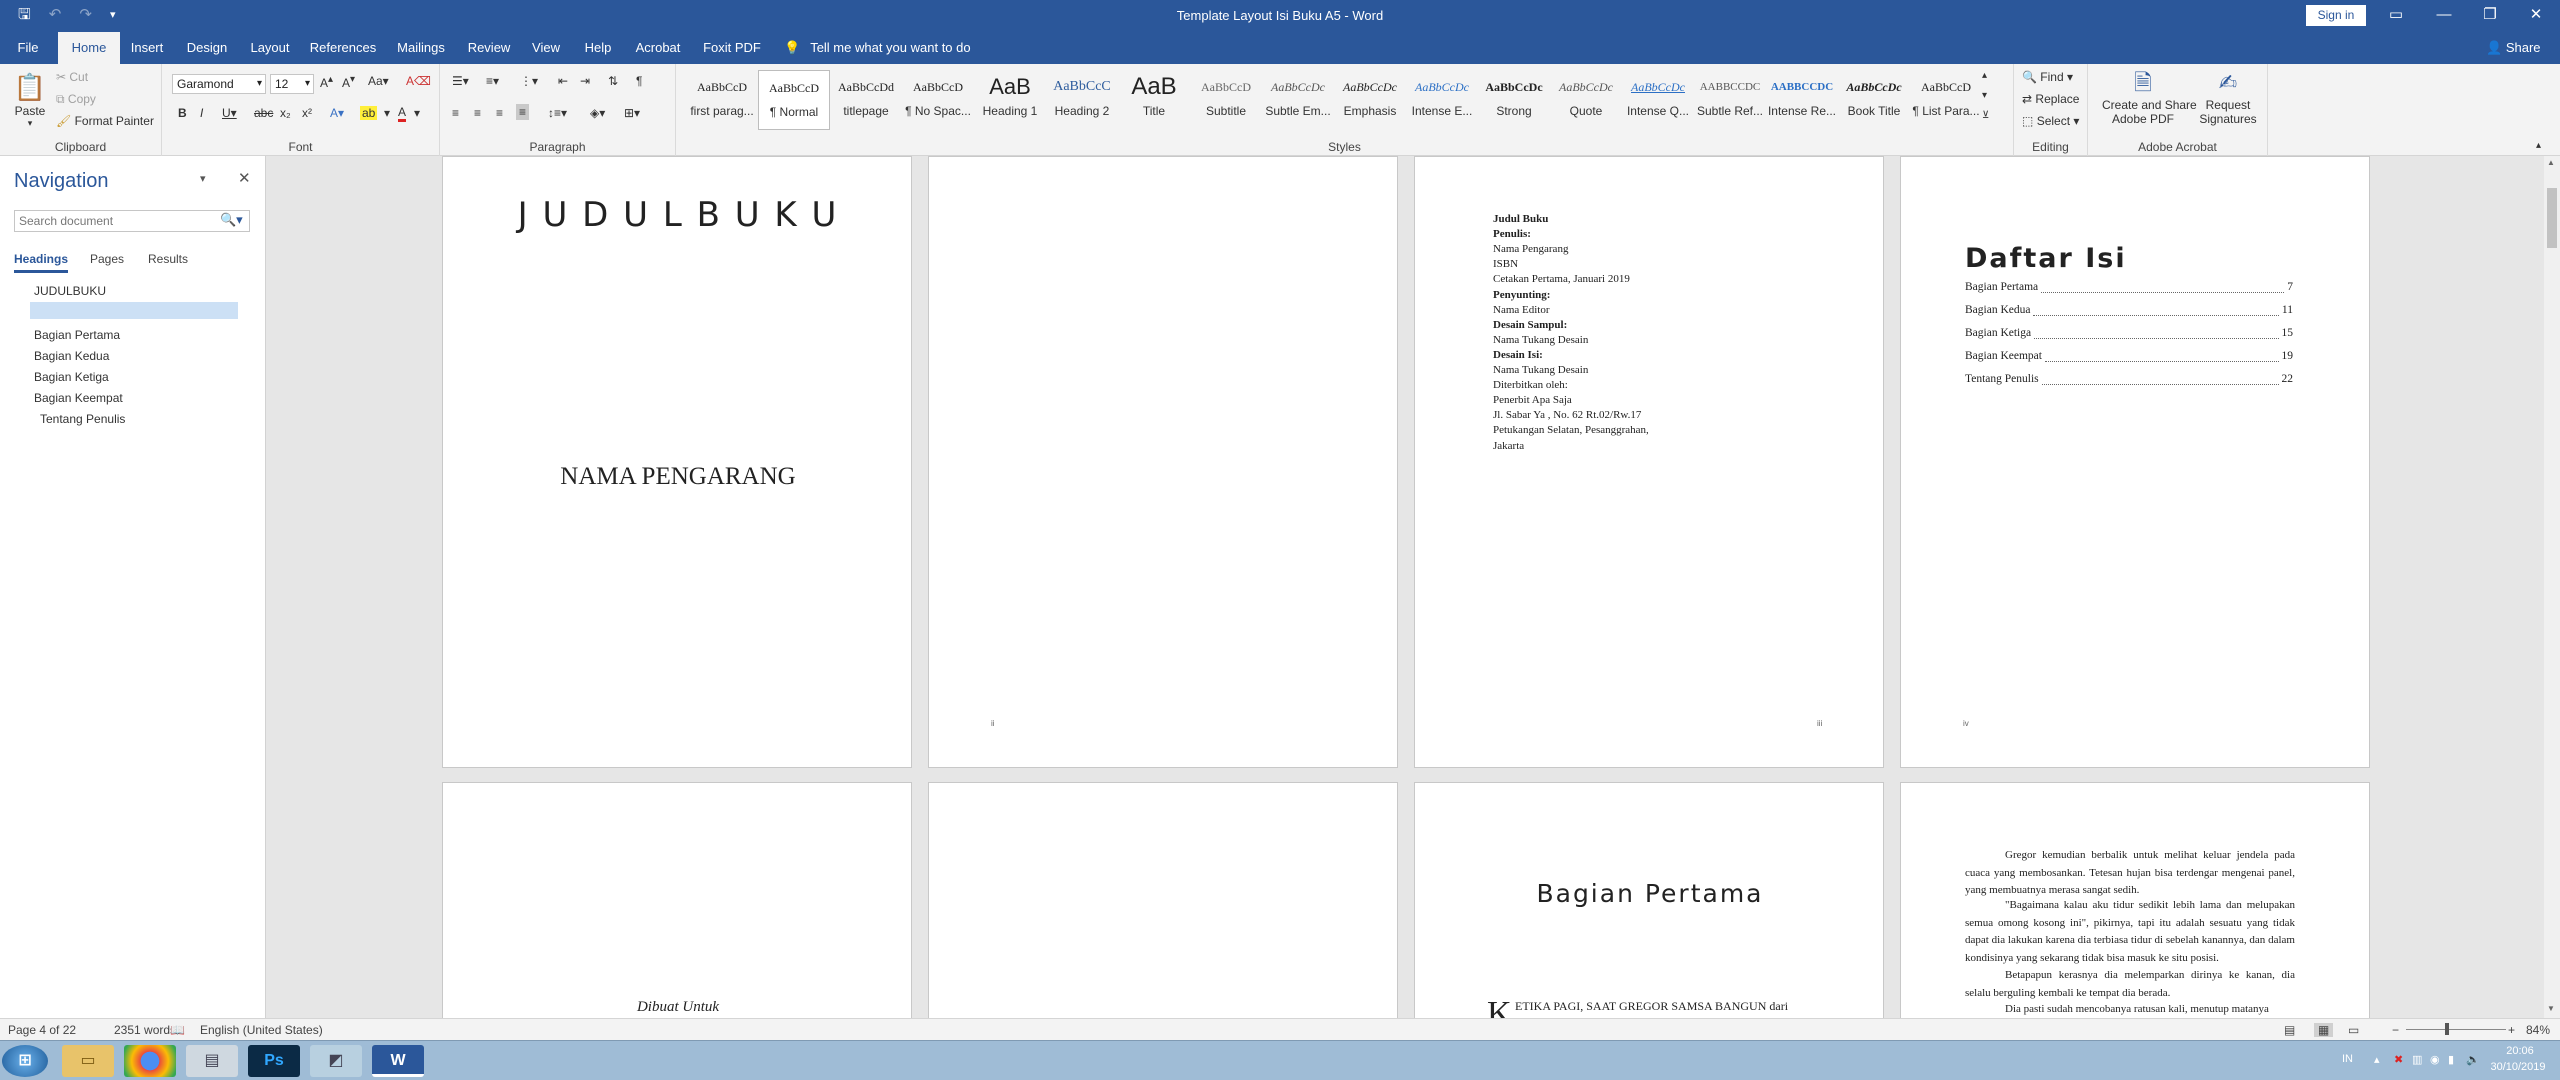 The image size is (2560, 1080). Describe the element at coordinates (77, 335) in the screenshot. I see `heading-item: Bagian Pertama` at that location.